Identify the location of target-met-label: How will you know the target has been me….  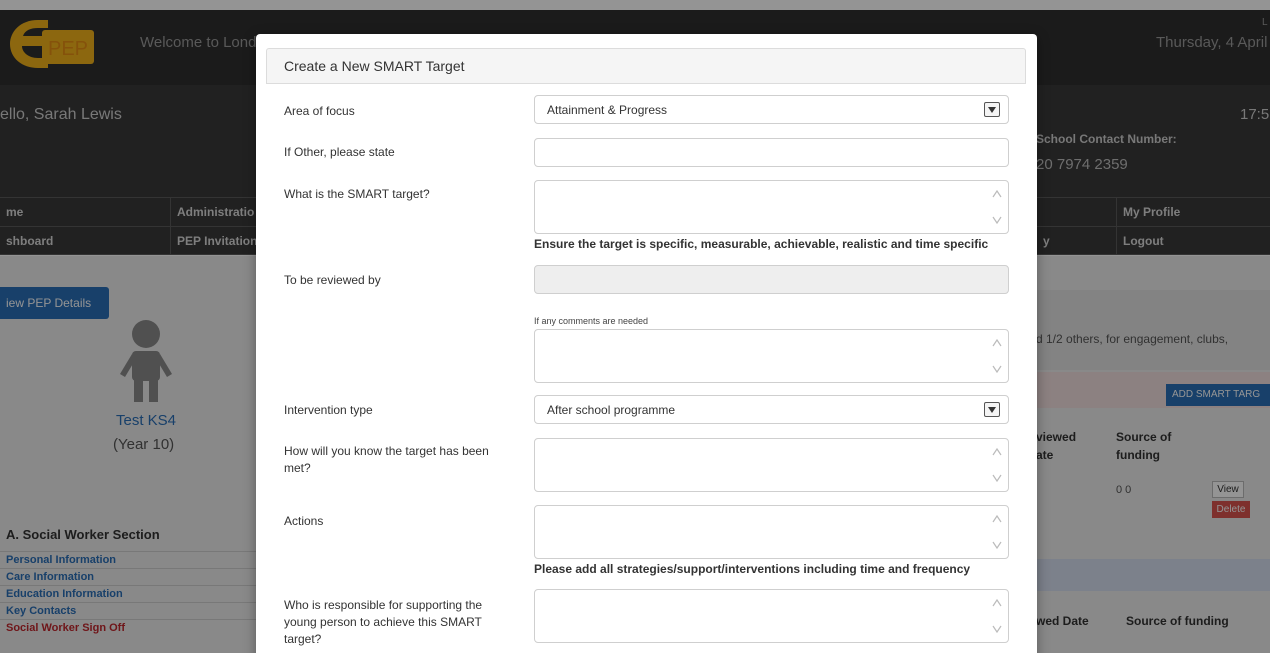
(386, 459).